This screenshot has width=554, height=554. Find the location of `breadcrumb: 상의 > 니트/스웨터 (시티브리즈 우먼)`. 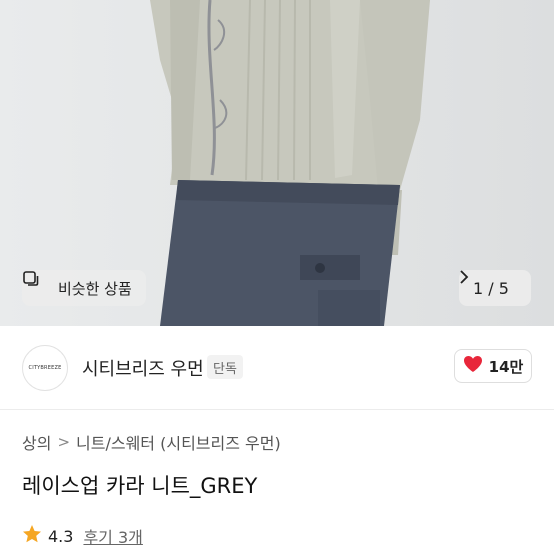

breadcrumb: 상의 > 니트/스웨터 (시티브리즈 우먼) is located at coordinates (151, 442).